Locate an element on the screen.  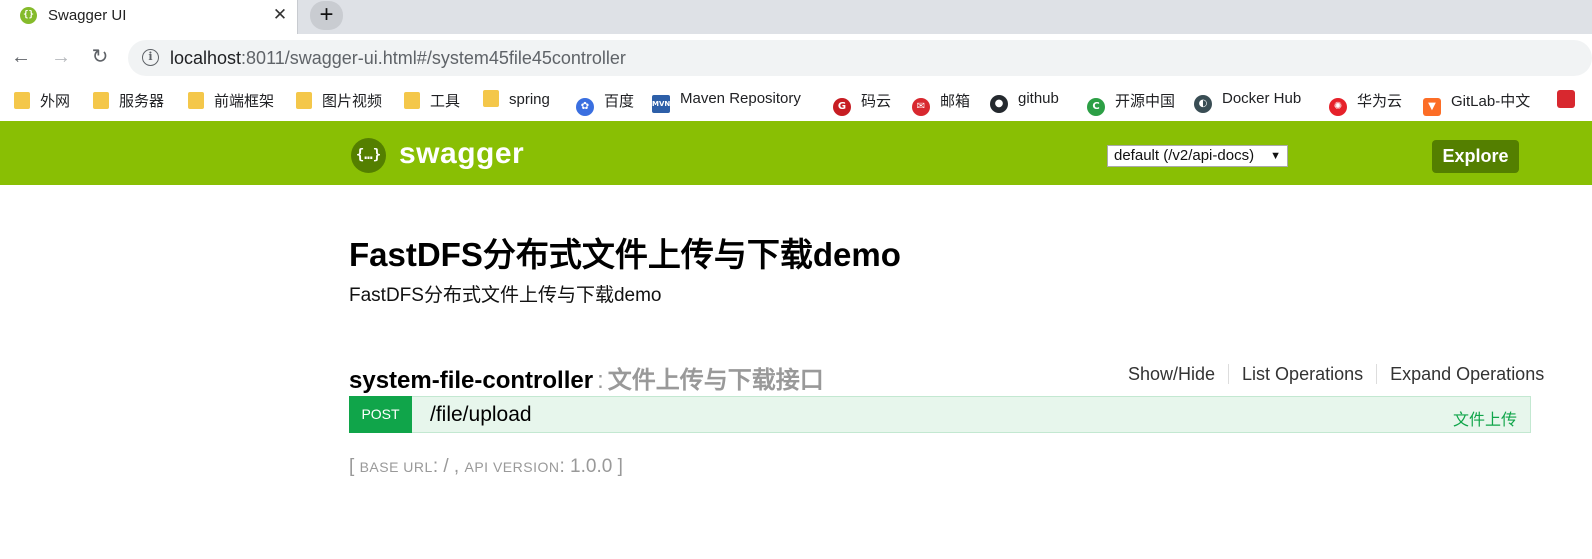
tab-title: Swagger UI is located at coordinates (87, 15).